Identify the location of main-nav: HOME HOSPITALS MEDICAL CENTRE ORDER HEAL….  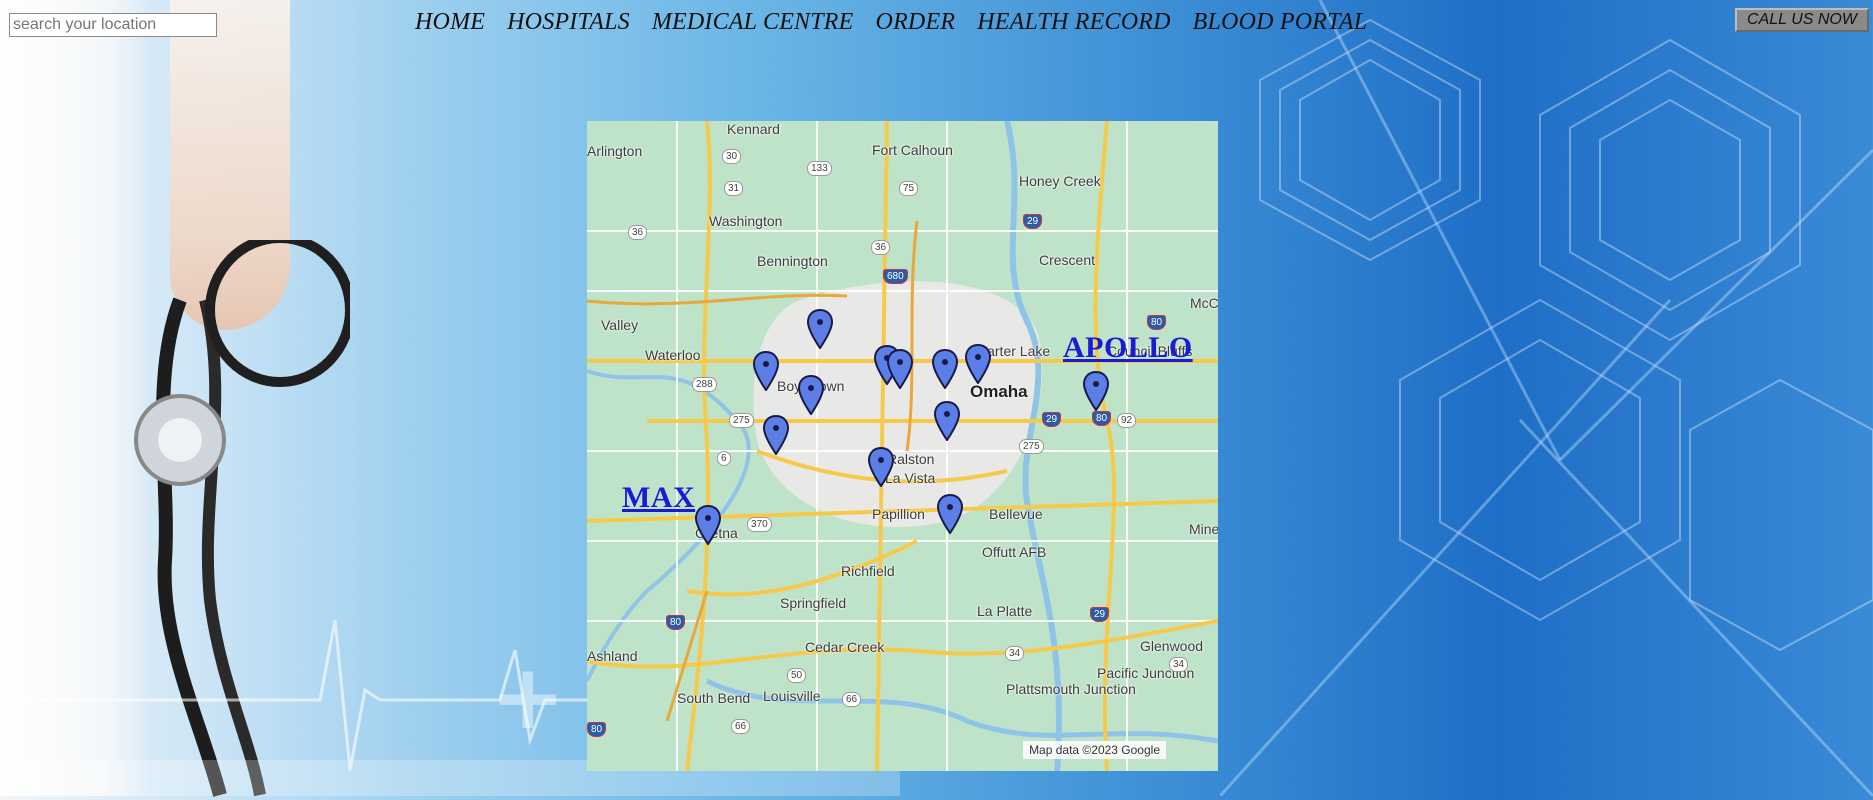
(902, 22).